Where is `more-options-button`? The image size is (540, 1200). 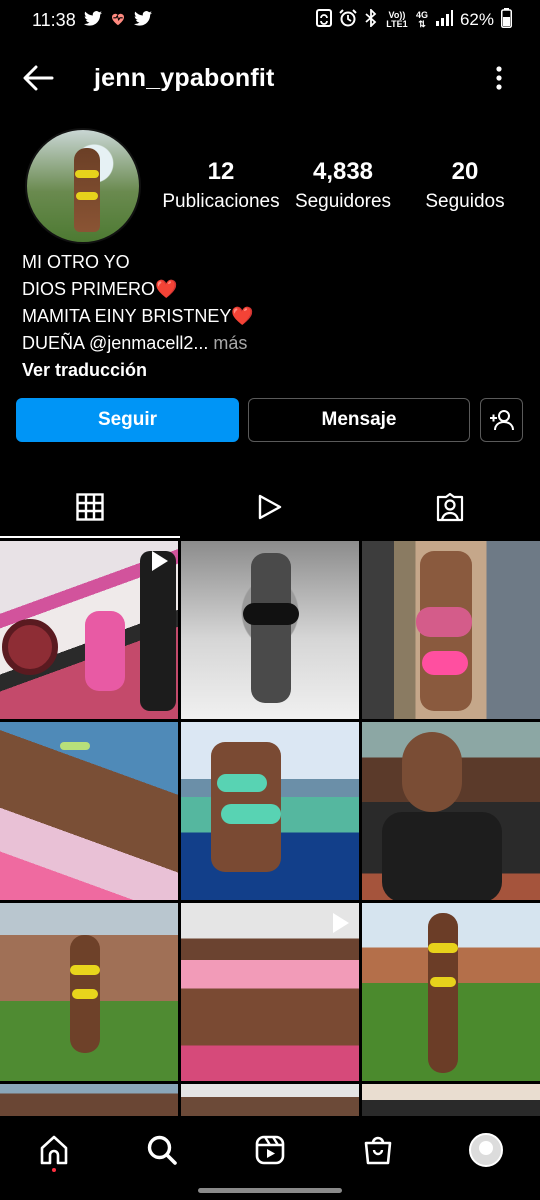 more-options-button is located at coordinates (499, 78).